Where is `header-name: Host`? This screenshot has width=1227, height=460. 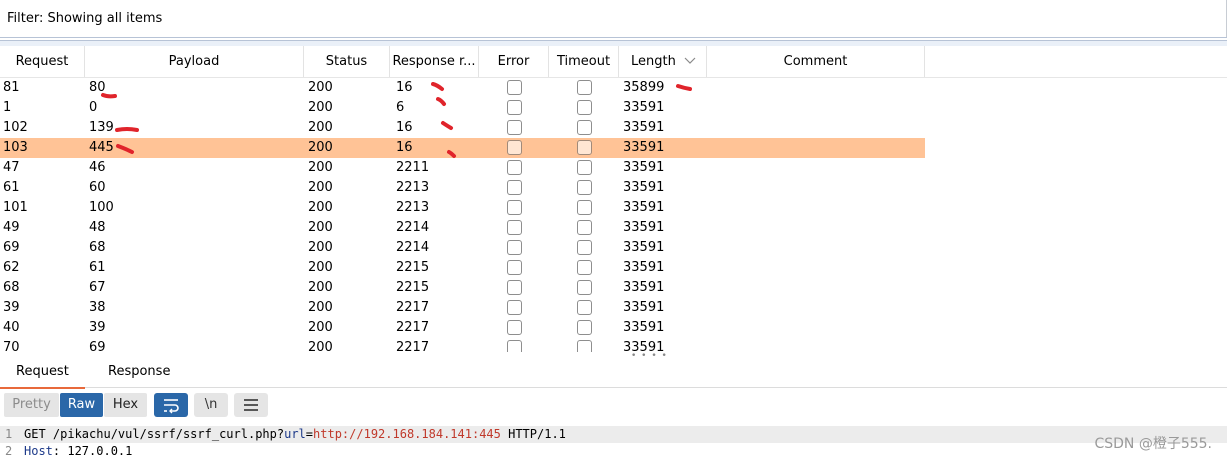 header-name: Host is located at coordinates (38, 451).